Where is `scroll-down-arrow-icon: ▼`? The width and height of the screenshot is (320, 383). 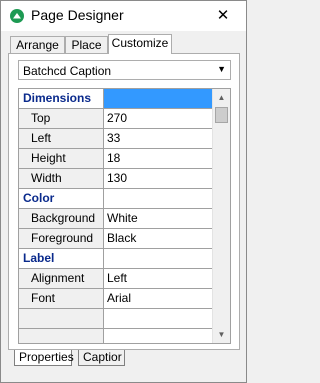 scroll-down-arrow-icon: ▼ is located at coordinates (221, 334).